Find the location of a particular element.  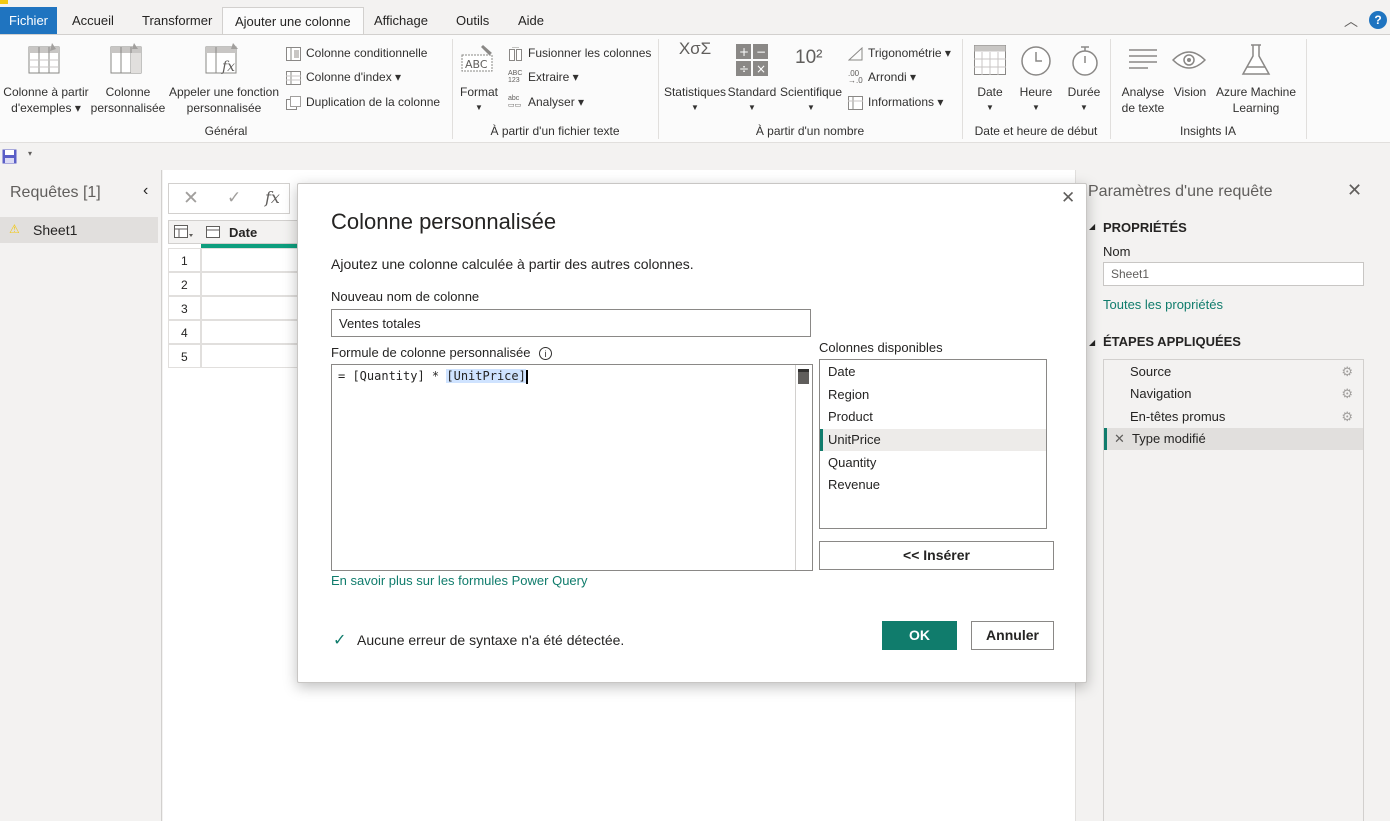

date-button: Date ▼ is located at coordinates (990, 100).